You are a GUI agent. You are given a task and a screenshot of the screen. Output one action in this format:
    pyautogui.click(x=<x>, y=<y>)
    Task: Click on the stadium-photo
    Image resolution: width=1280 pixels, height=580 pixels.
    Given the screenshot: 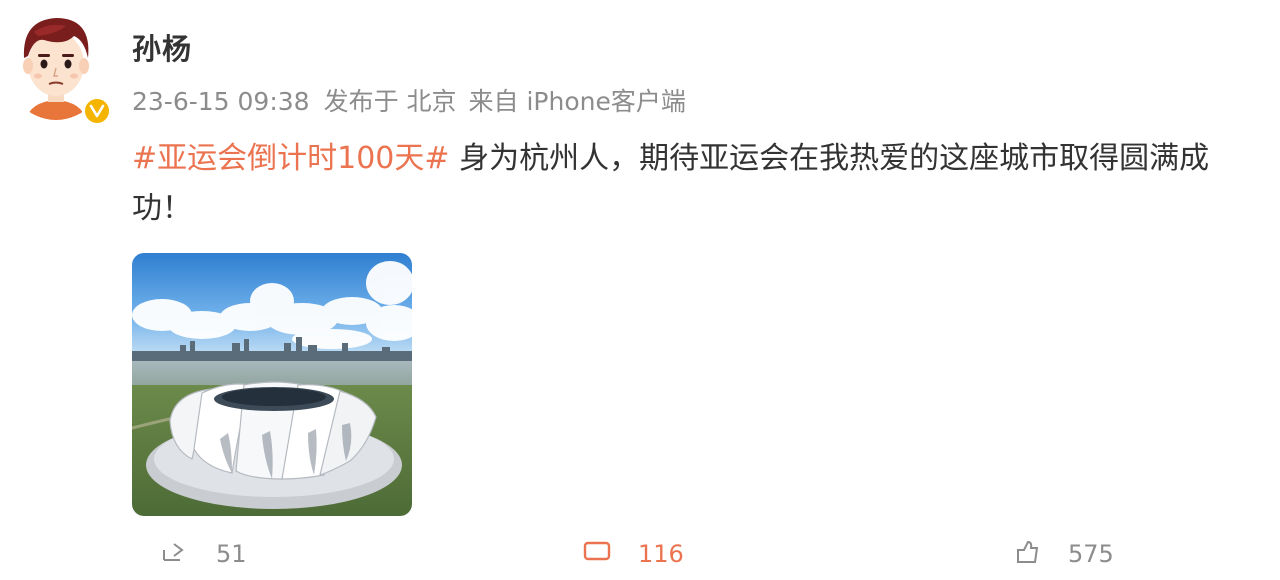 What is the action you would take?
    pyautogui.click(x=272, y=384)
    